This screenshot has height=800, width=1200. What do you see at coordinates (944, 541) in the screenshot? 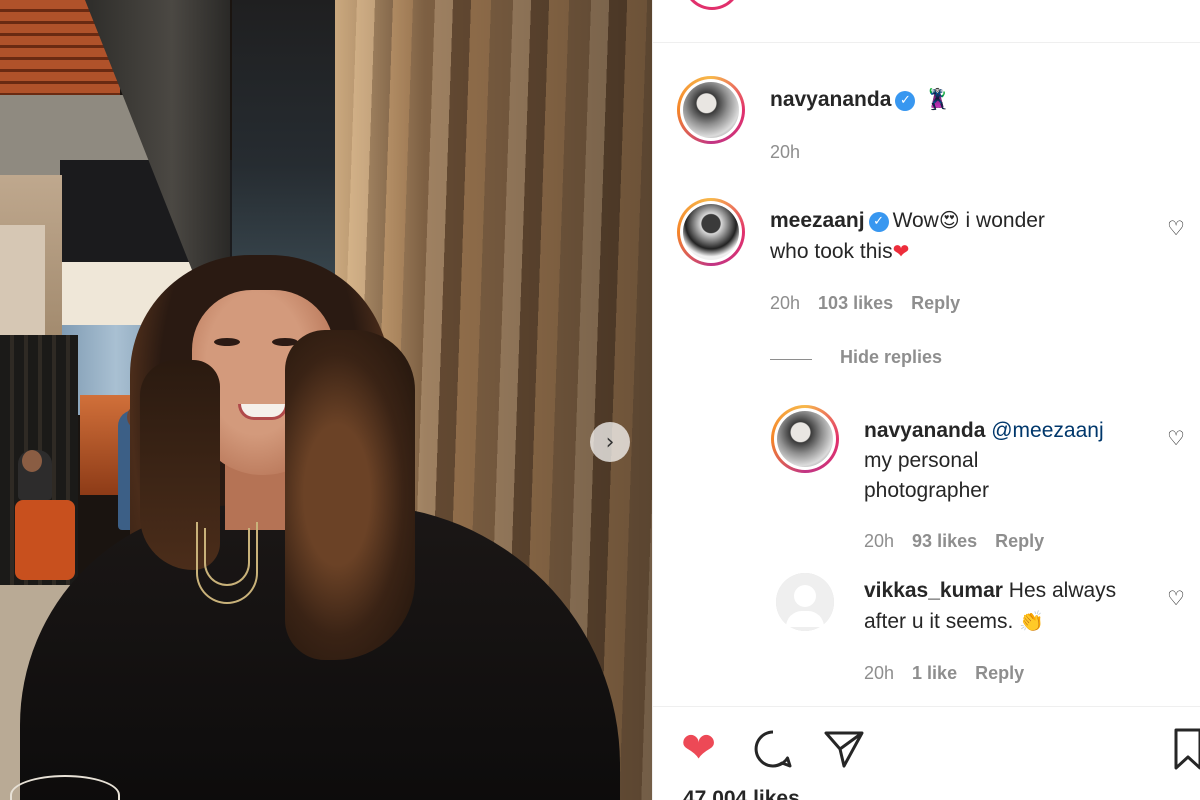
I see `reply-likes: 93 likes` at bounding box center [944, 541].